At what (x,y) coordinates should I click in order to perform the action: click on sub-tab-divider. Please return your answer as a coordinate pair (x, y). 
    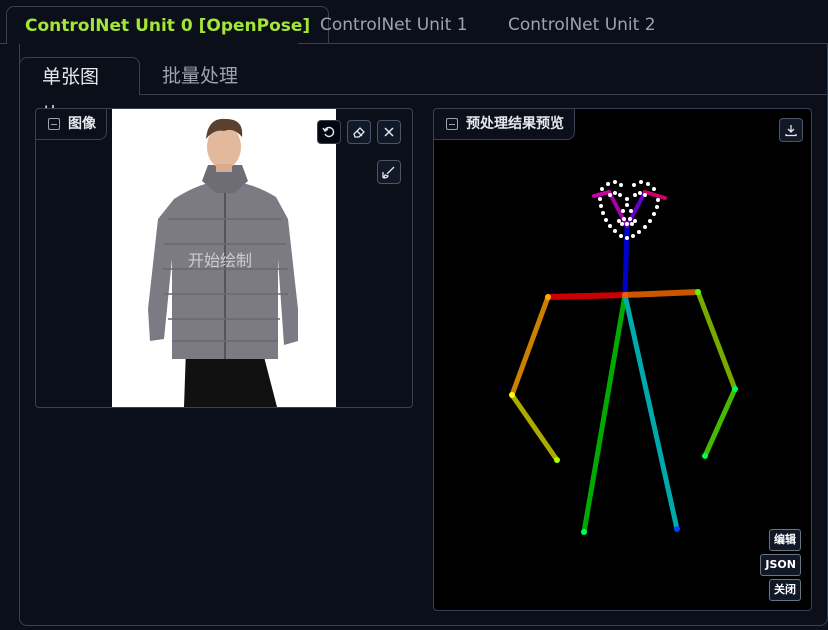
    Looking at the image, I should click on (484, 94).